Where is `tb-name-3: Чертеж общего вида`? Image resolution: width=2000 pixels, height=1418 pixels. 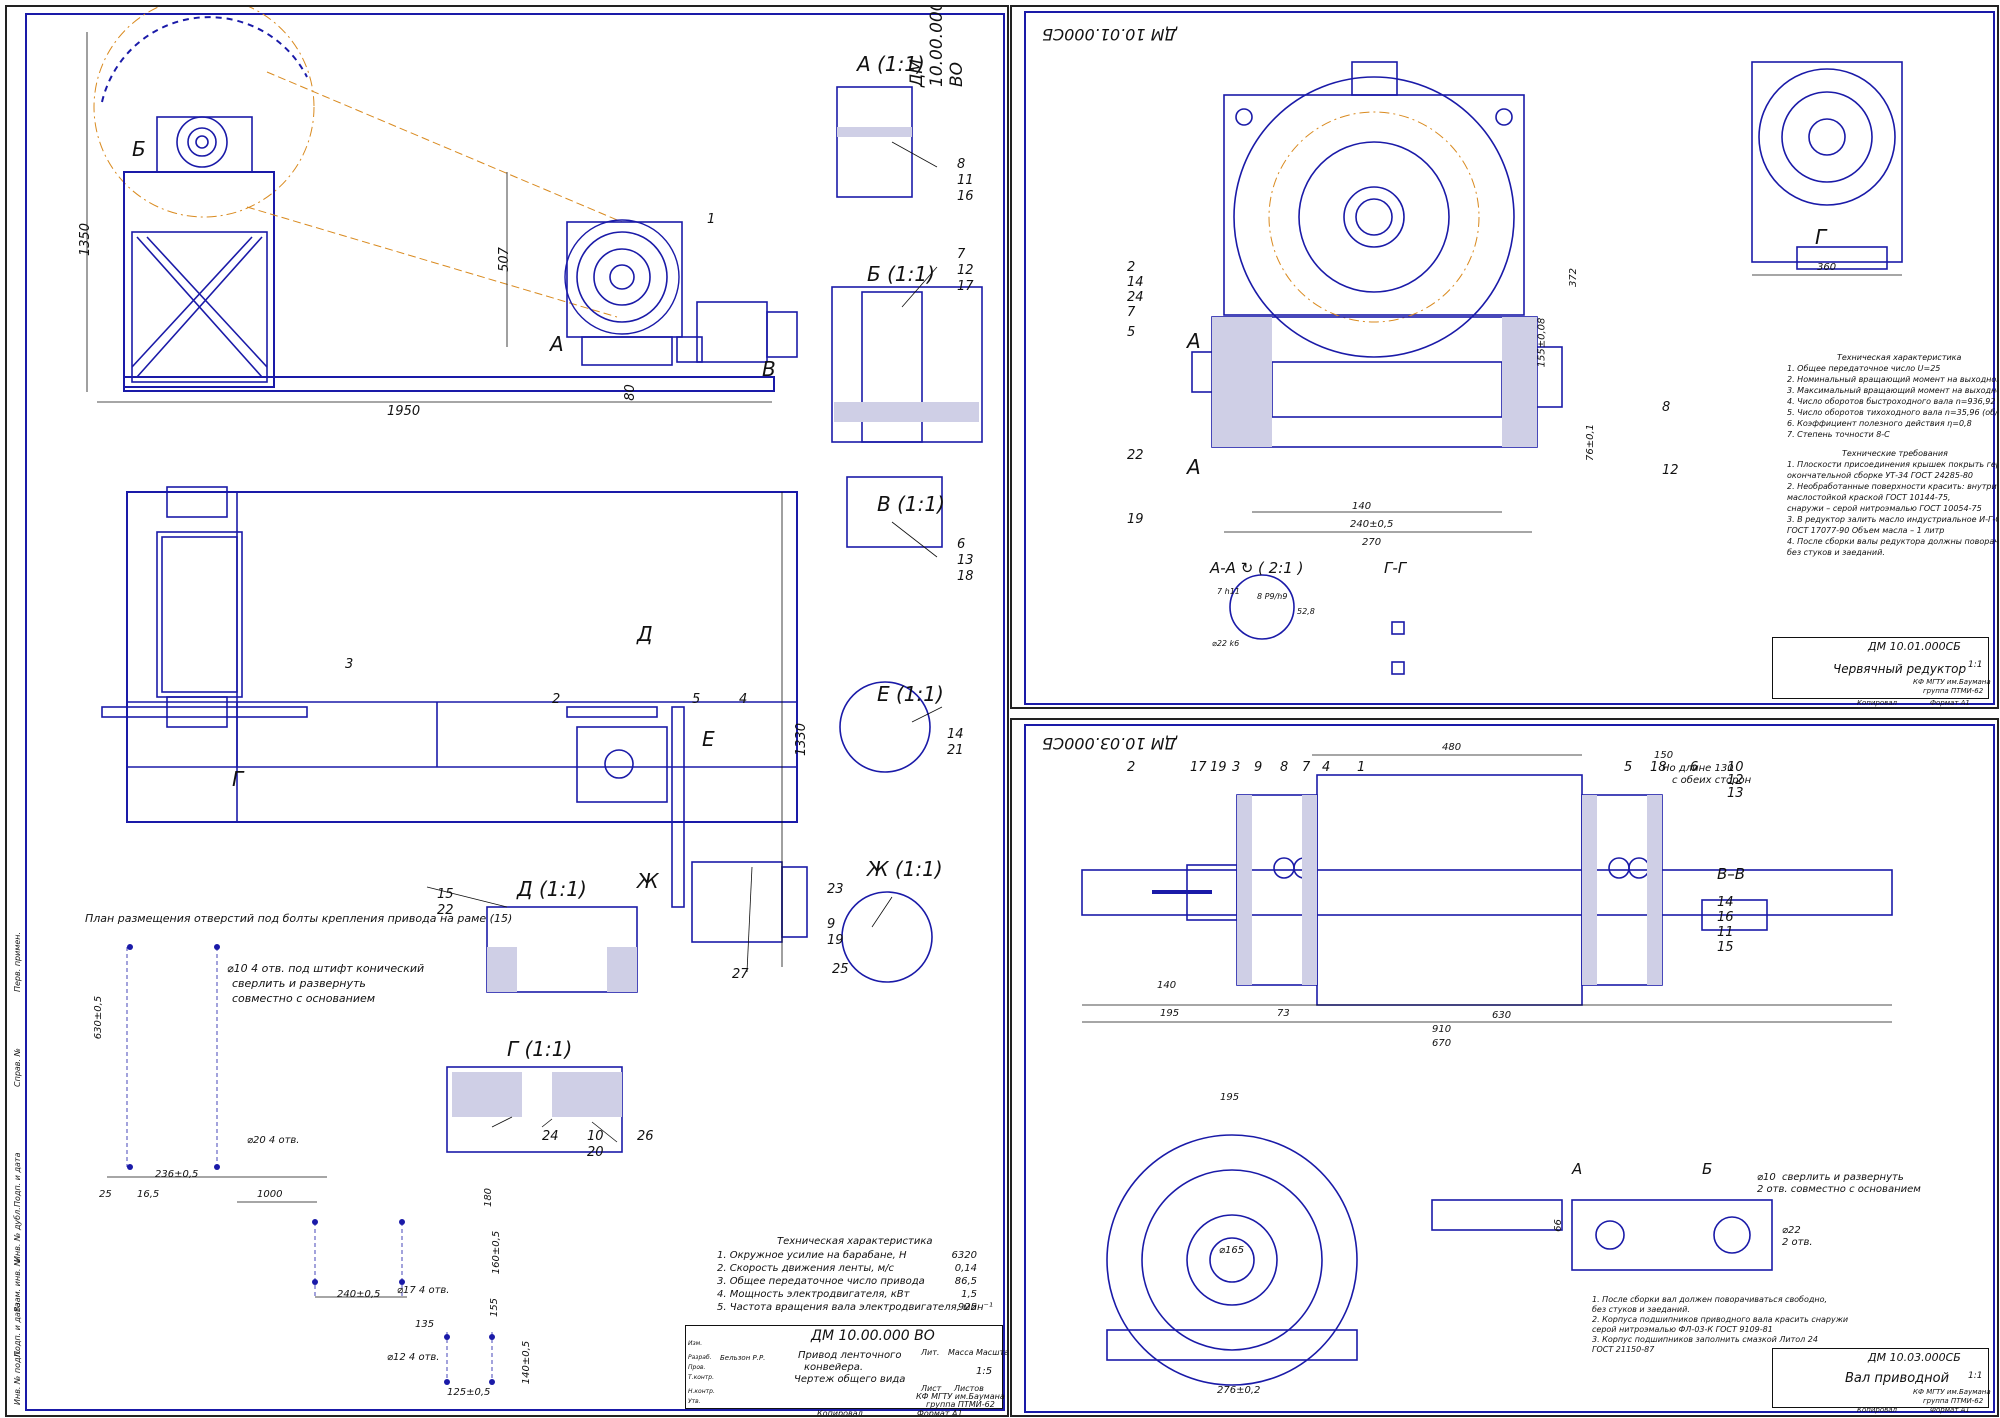 tb-name-3: Чертеж общего вида is located at coordinates (850, 1379).